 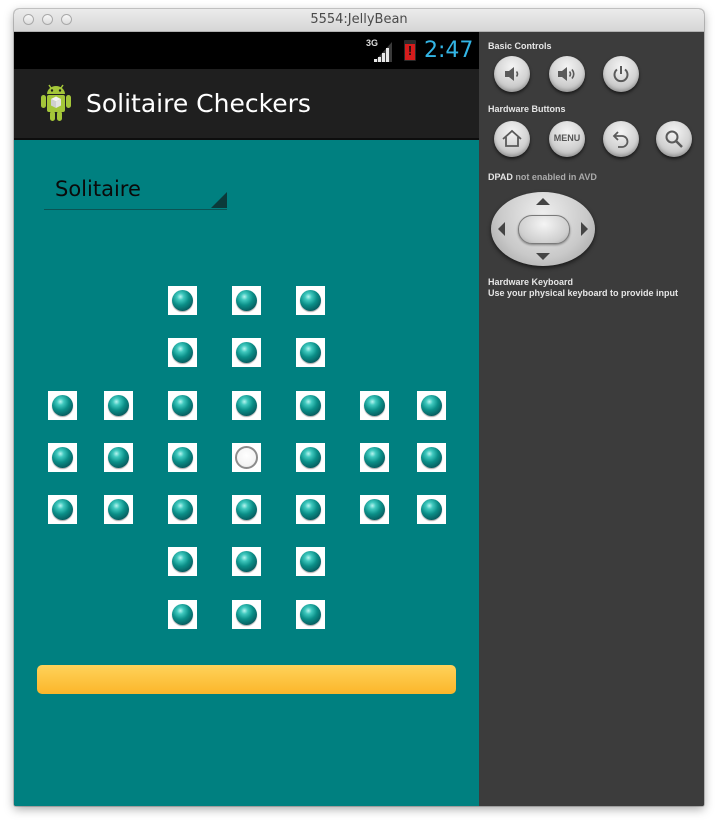 I want to click on dpad, so click(x=543, y=229).